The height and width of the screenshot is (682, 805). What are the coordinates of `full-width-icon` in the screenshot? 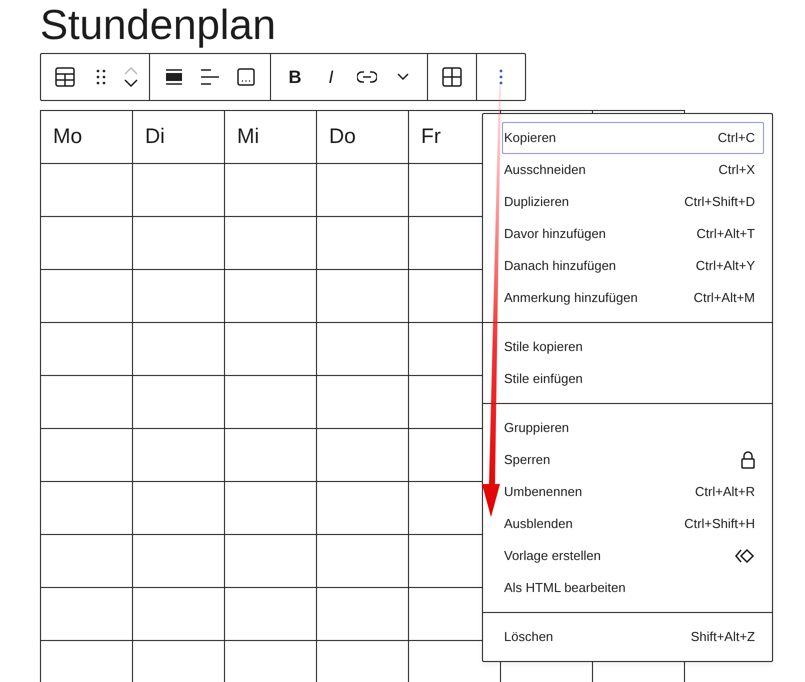 It's located at (174, 77).